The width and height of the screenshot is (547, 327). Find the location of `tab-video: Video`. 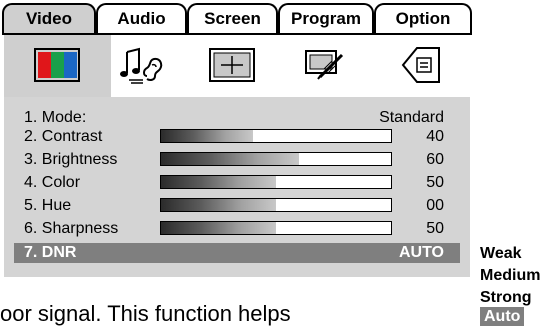

tab-video: Video is located at coordinates (49, 18).